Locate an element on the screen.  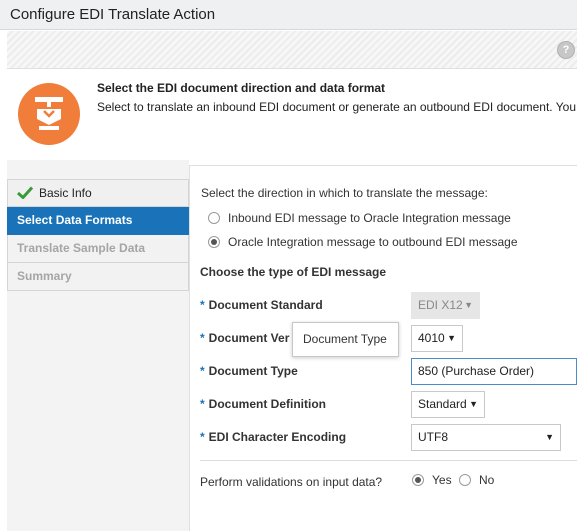
dialog-title: Configure EDI Translate Action is located at coordinates (113, 14).